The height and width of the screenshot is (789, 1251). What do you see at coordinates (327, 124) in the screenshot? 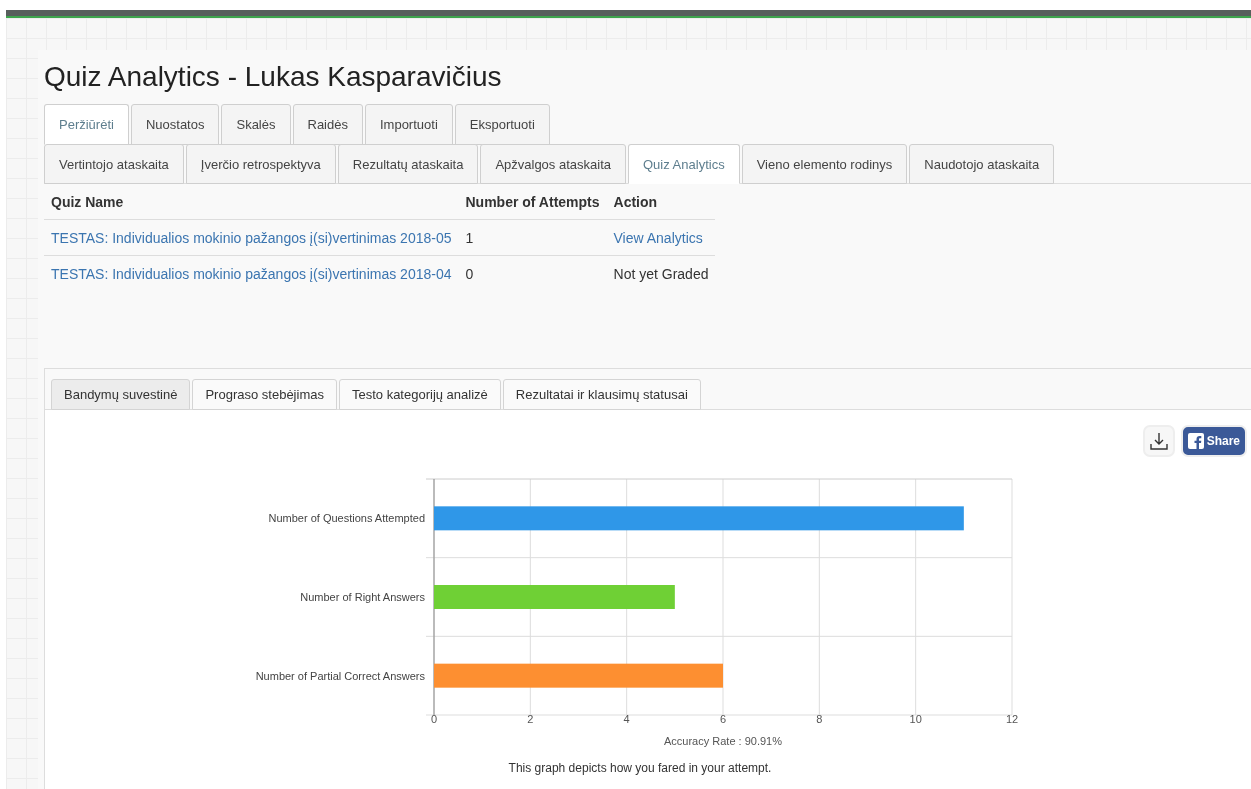
I see `tab: Raidės` at bounding box center [327, 124].